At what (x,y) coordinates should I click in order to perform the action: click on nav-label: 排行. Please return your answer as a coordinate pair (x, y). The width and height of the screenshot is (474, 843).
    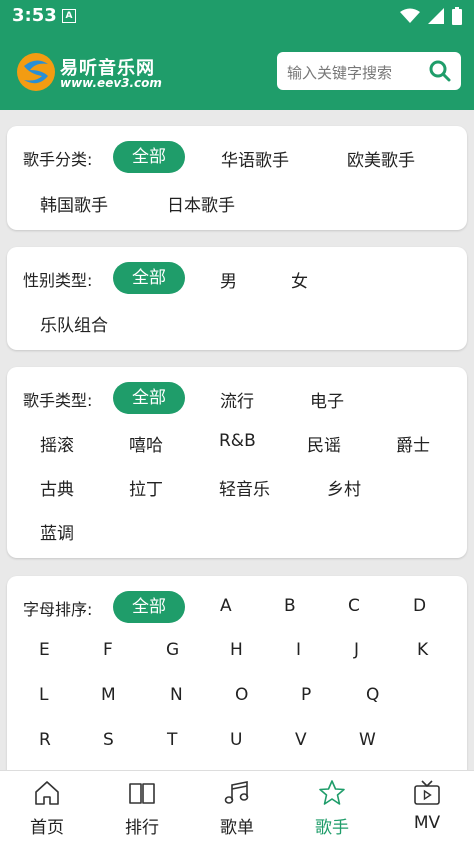
    Looking at the image, I should click on (142, 828).